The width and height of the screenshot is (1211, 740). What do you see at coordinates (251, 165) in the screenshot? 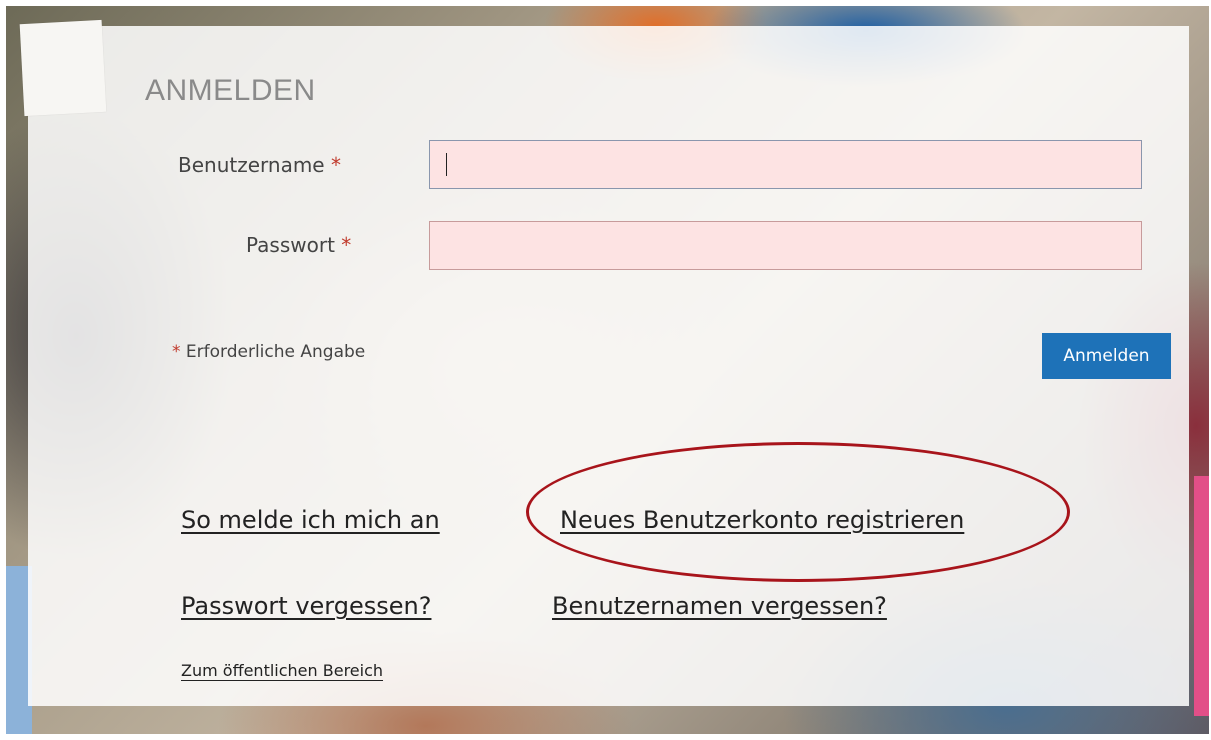
I see `username-label-text: Benutzername` at bounding box center [251, 165].